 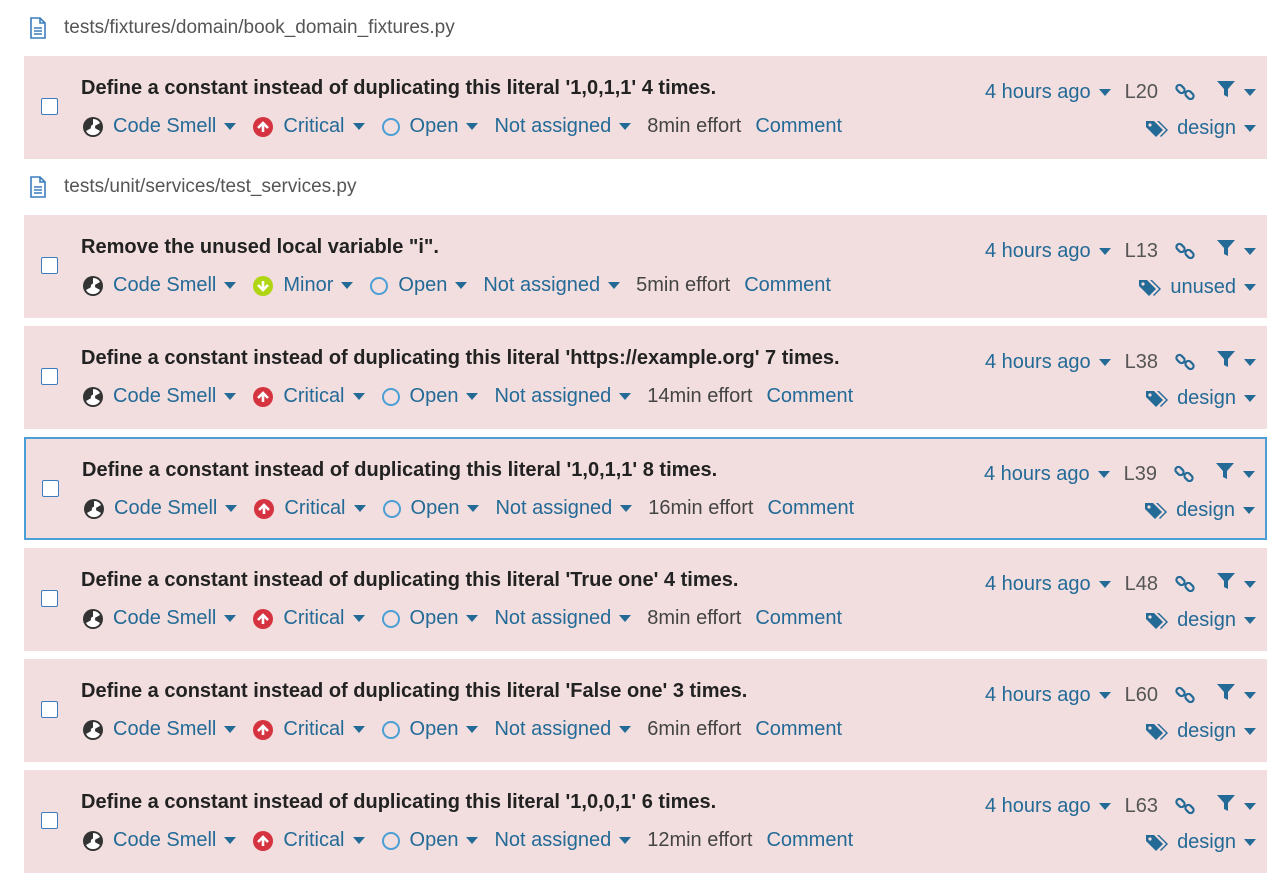 I want to click on line-number: L39, so click(x=1140, y=474).